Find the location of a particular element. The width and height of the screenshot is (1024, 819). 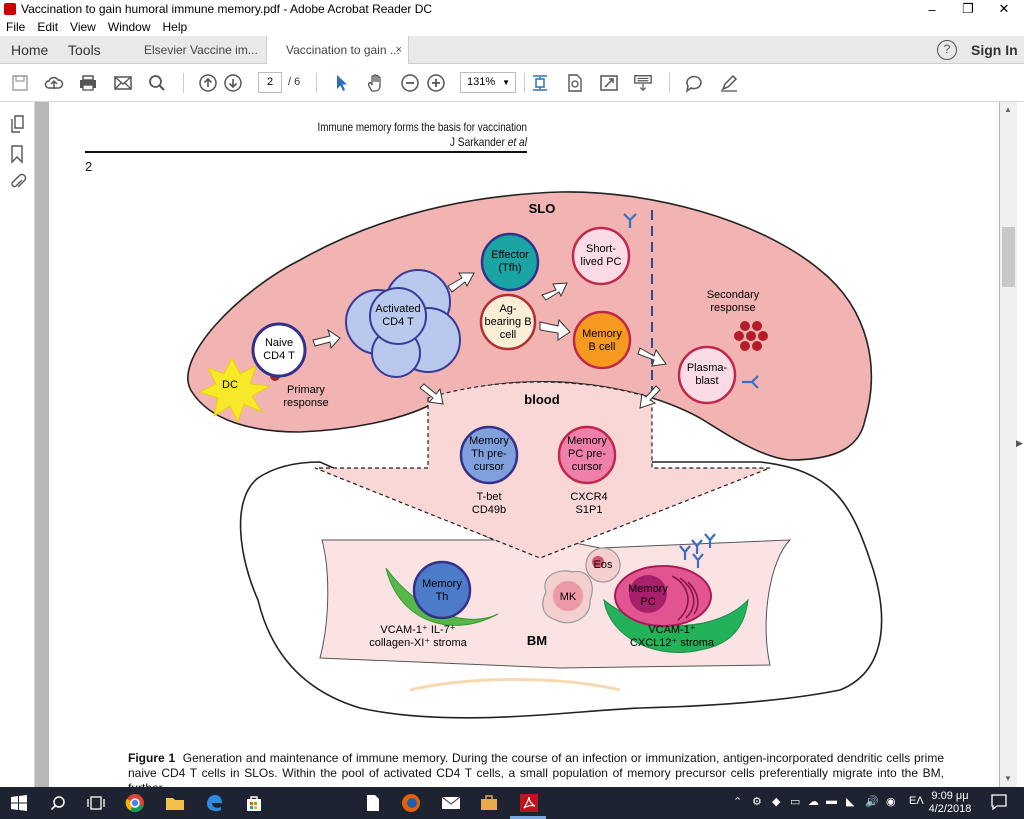

tbet-label-2: CD49b is located at coordinates (489, 510).